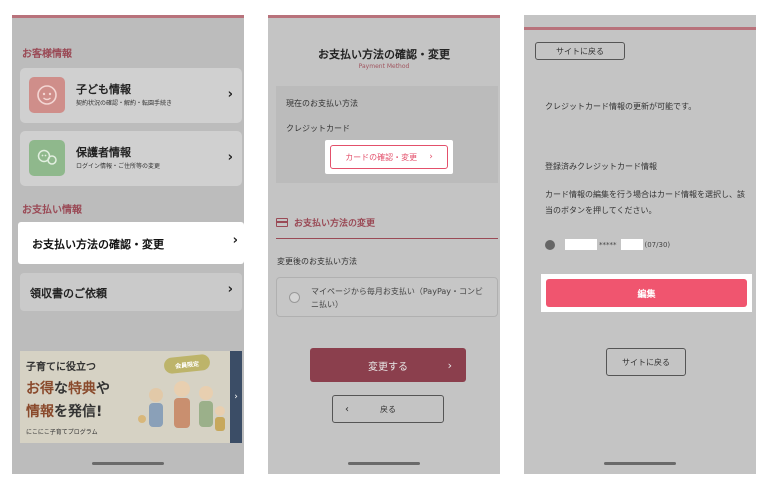  I want to click on parent-child-icon, so click(47, 158).